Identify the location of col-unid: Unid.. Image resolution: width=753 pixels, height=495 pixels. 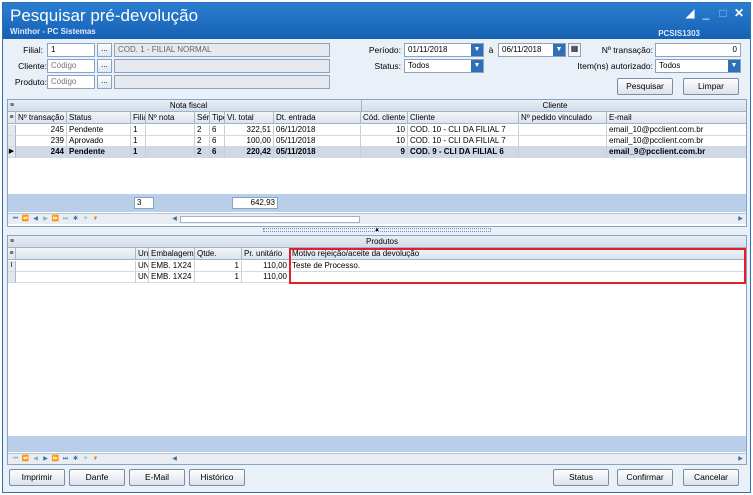
(142, 254).